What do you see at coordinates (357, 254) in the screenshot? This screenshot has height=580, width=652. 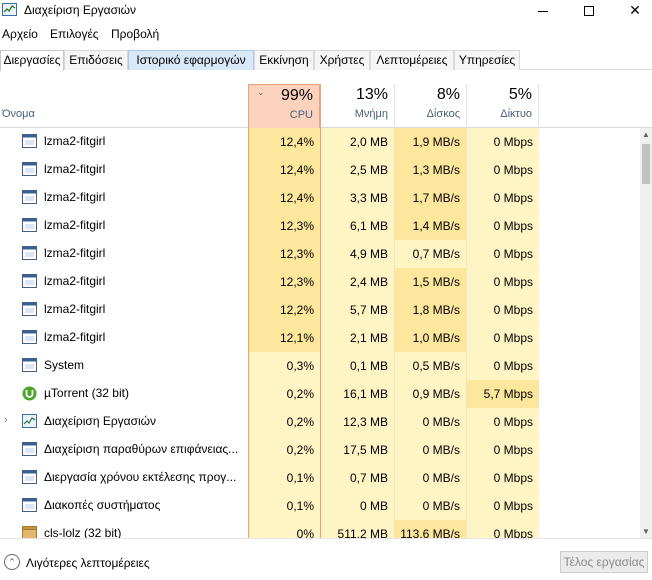 I see `memory-cell: 4,9 MB` at bounding box center [357, 254].